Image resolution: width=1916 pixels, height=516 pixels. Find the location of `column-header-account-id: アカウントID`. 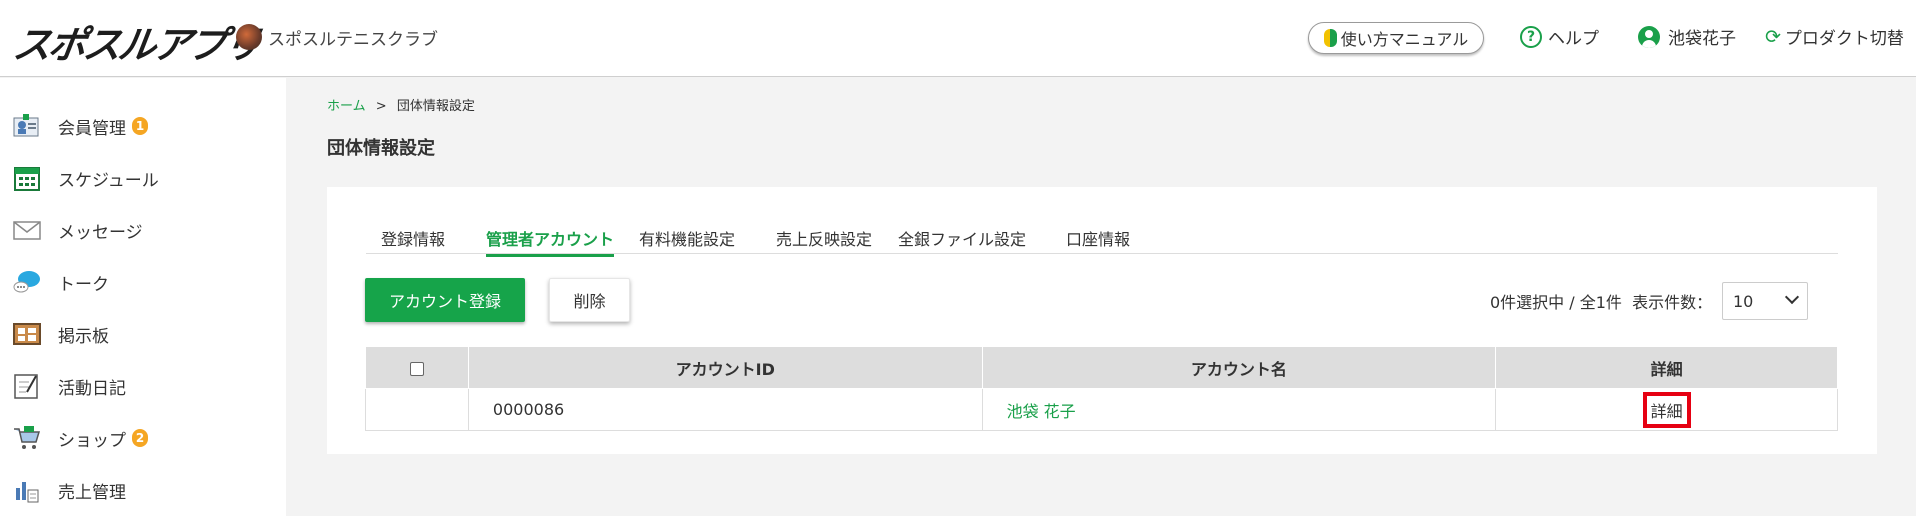

column-header-account-id: アカウントID is located at coordinates (725, 367).